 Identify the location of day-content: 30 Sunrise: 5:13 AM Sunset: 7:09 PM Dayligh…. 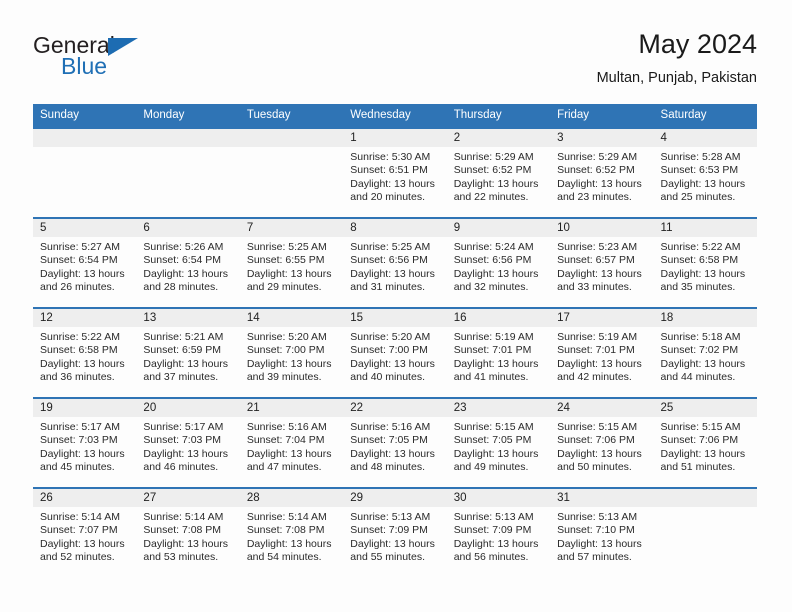
(498, 533).